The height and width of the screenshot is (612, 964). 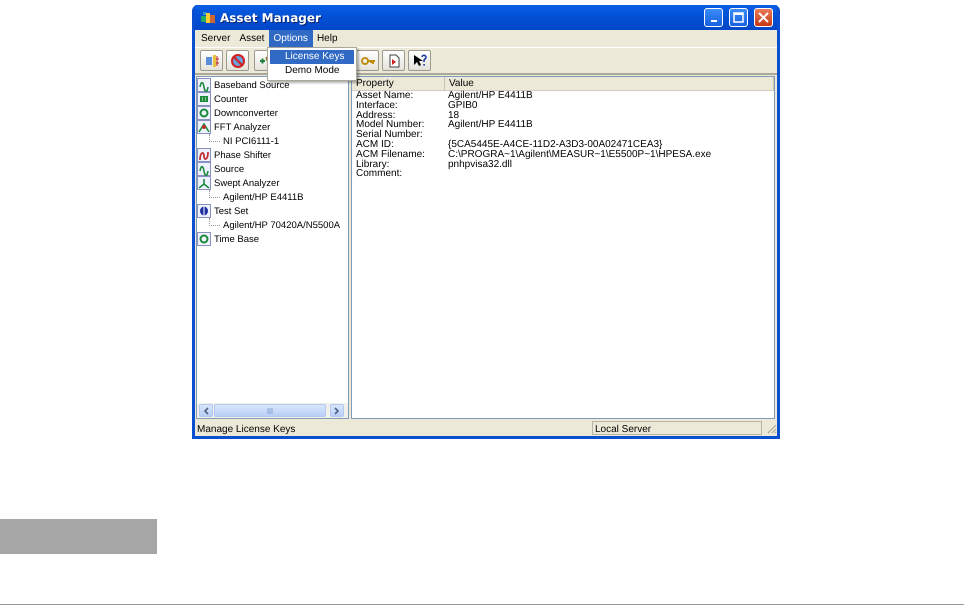 I want to click on menu-item: Help, so click(x=327, y=38).